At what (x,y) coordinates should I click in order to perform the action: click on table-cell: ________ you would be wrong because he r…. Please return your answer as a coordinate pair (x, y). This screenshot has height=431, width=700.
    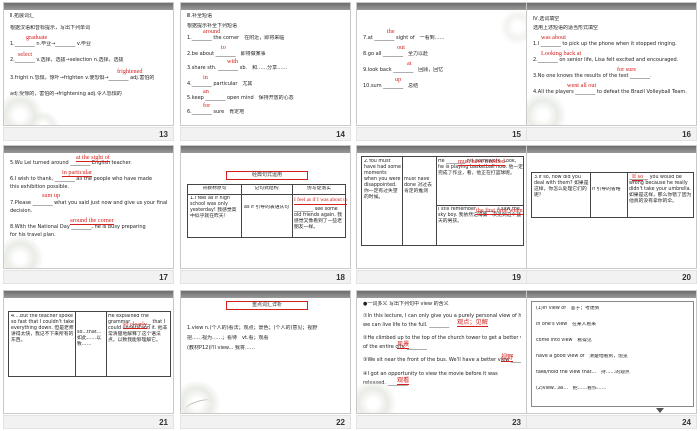
    Looking at the image, I should click on (660, 189).